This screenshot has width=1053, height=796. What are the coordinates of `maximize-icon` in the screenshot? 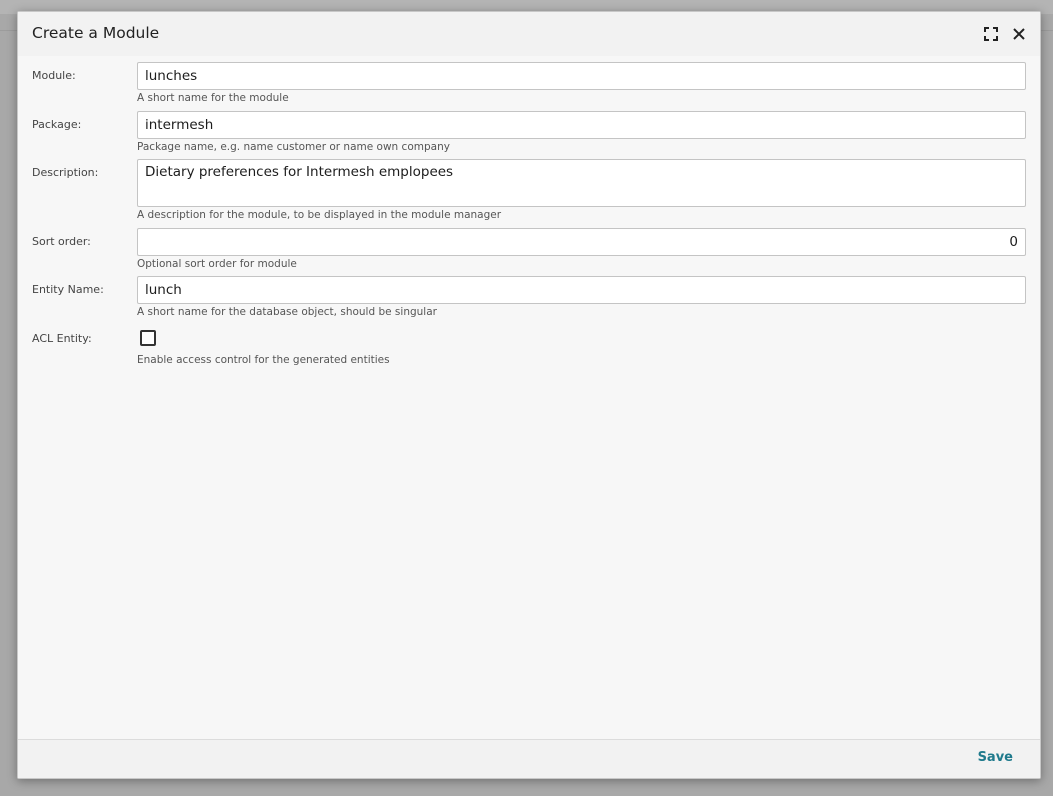 It's located at (991, 34).